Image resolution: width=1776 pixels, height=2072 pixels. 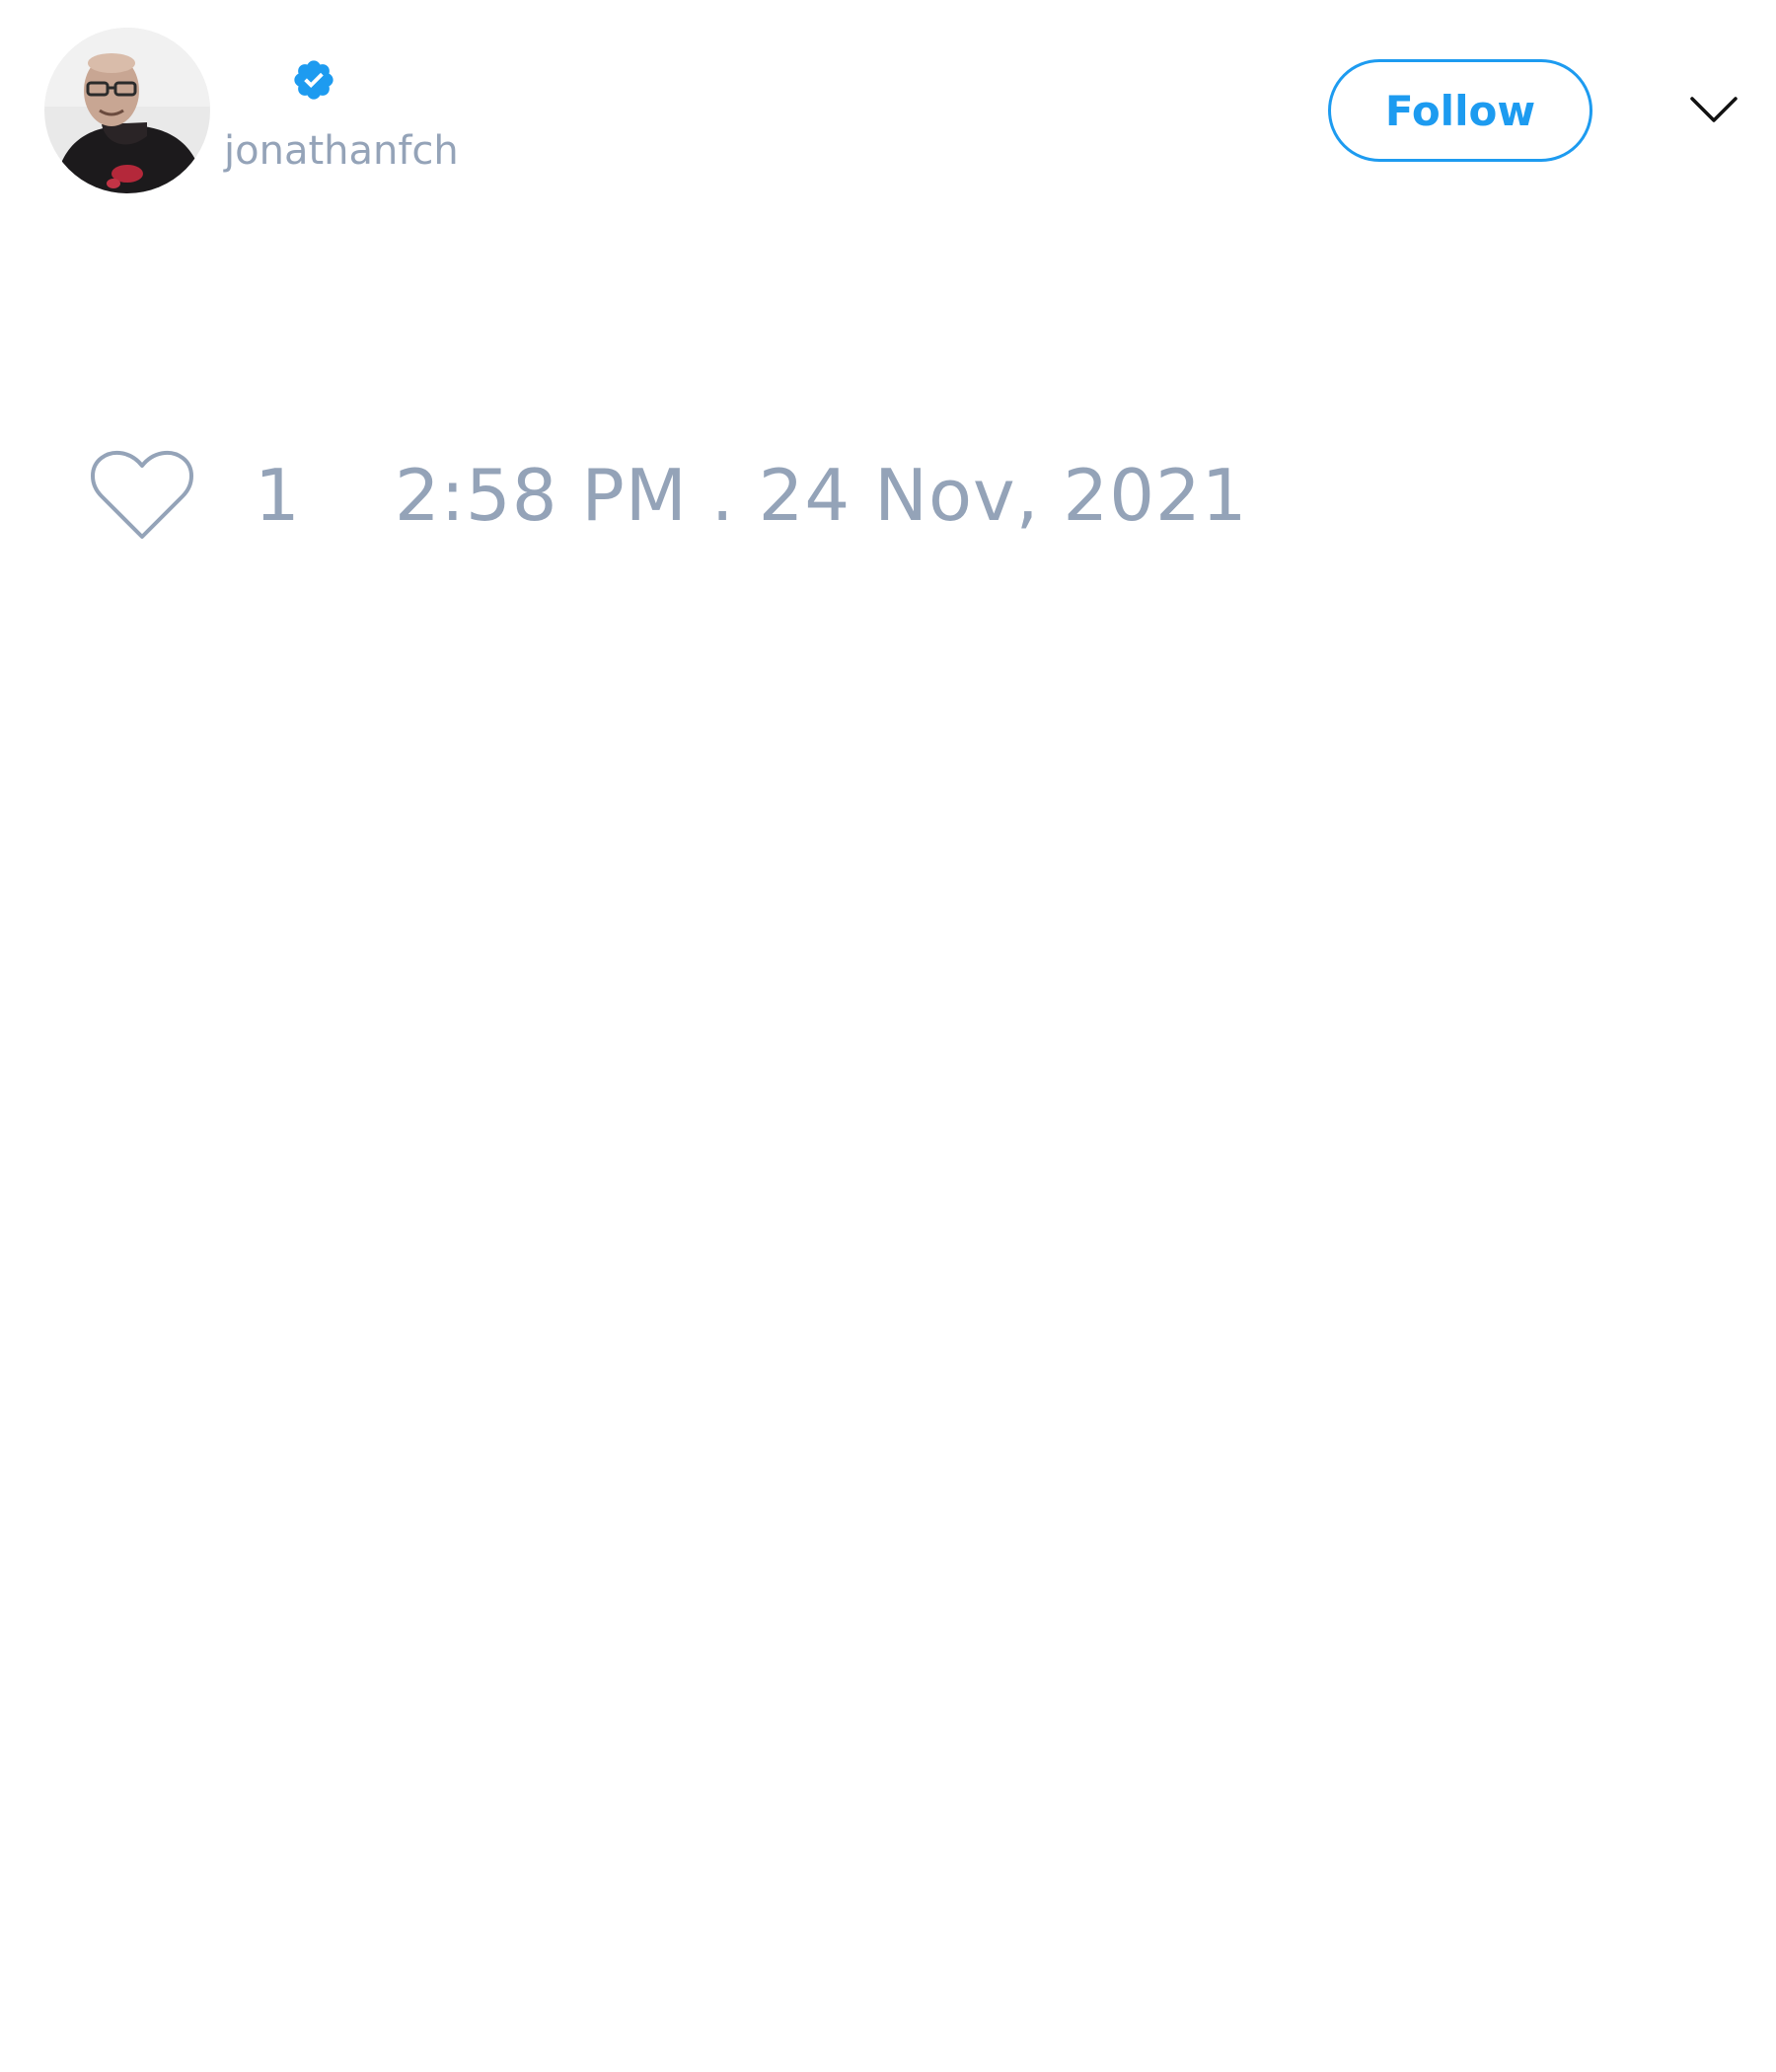 I want to click on tweet-action-row: 1 2:58 PM . 24 Nov, 2021, so click(x=669, y=496).